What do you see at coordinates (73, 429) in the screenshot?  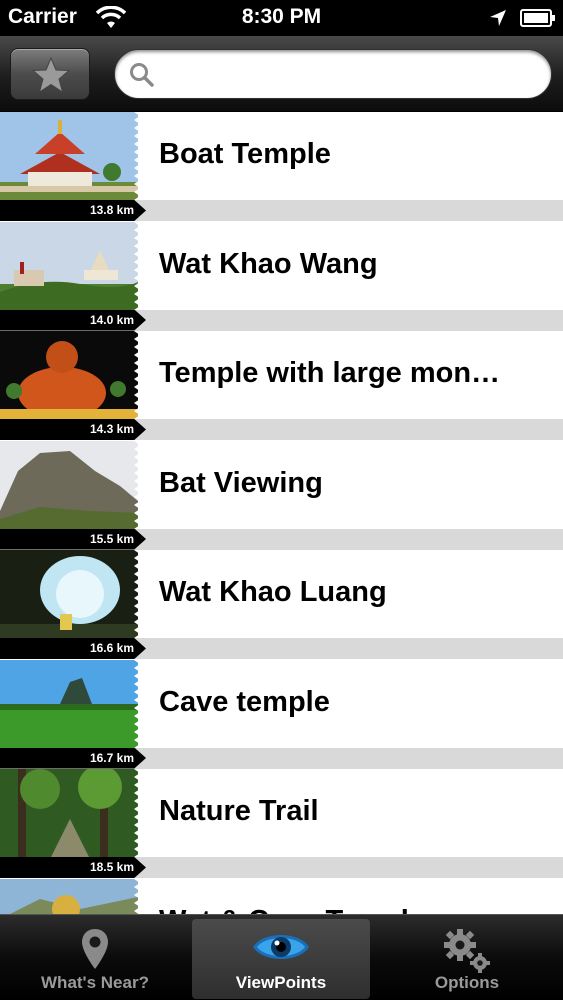 I see `distance-badge: 14.3 km` at bounding box center [73, 429].